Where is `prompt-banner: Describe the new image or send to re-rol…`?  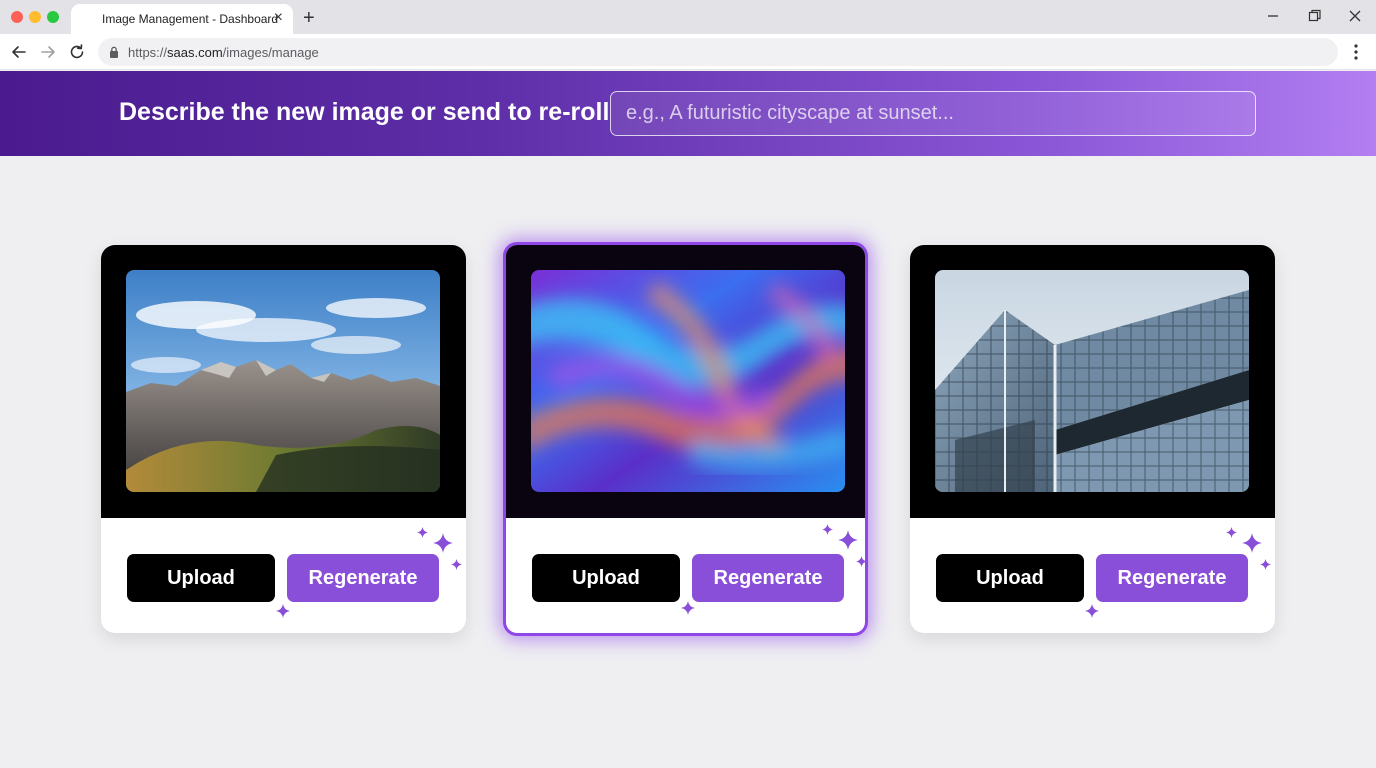
prompt-banner: Describe the new image or send to re-rol… is located at coordinates (688, 113).